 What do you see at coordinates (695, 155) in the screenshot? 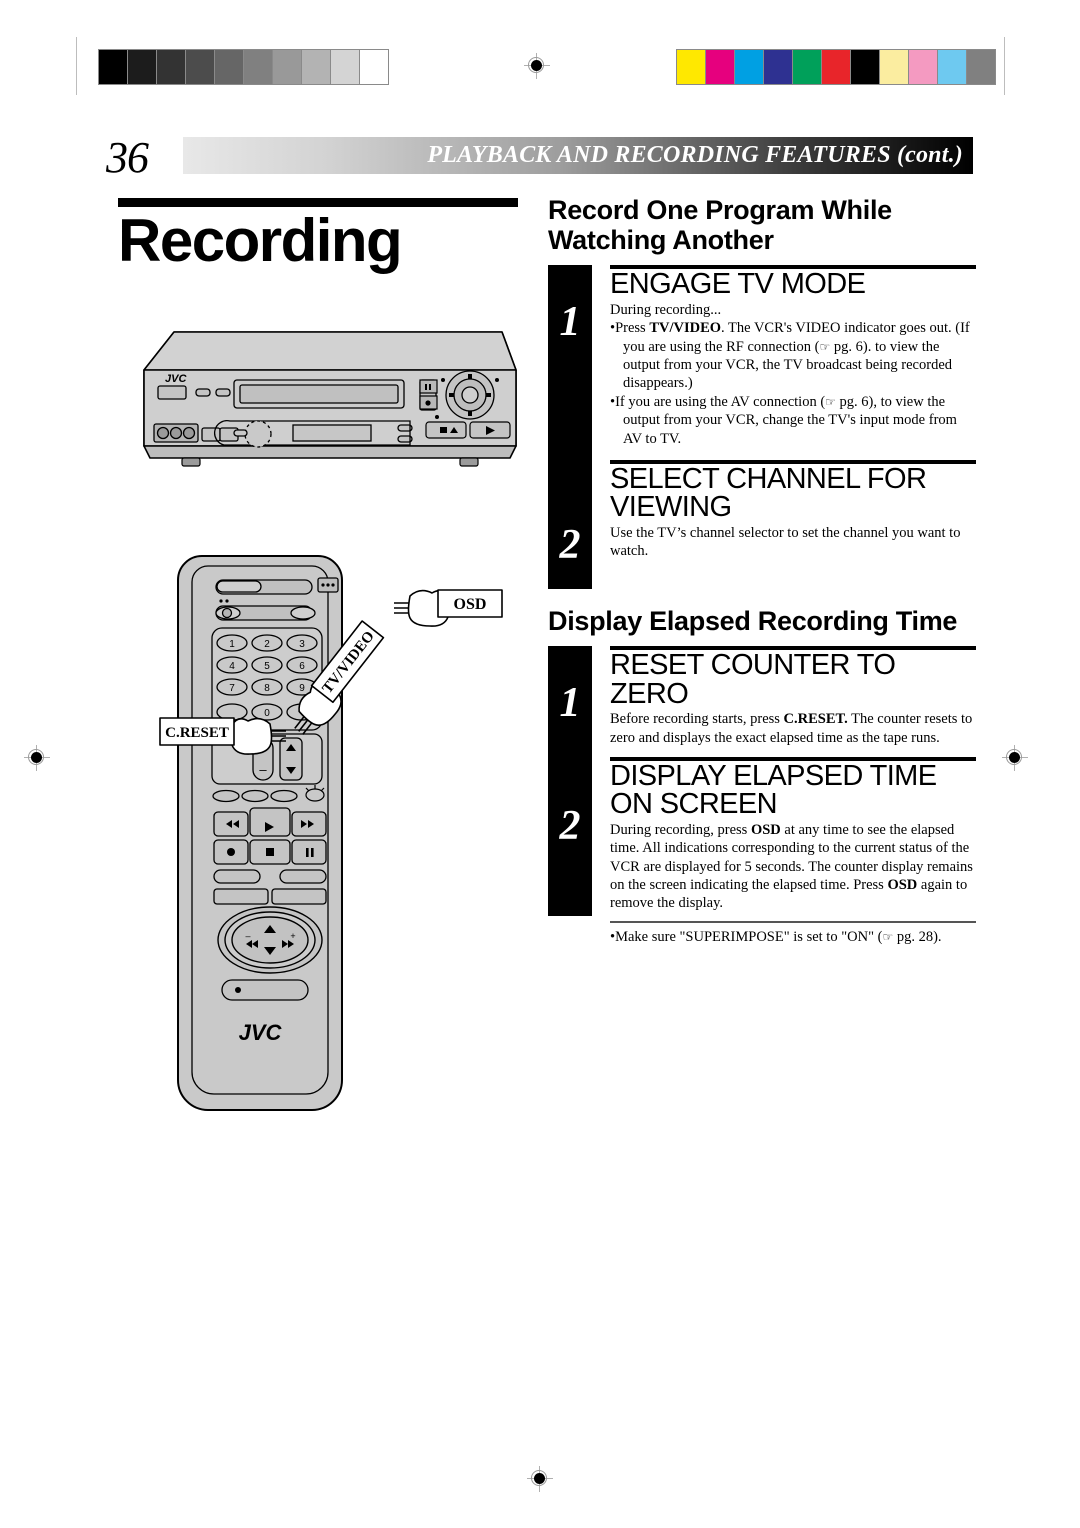
I see `chapter-title: PLAYBACK AND RECORDING FEATURES (cont.)` at bounding box center [695, 155].